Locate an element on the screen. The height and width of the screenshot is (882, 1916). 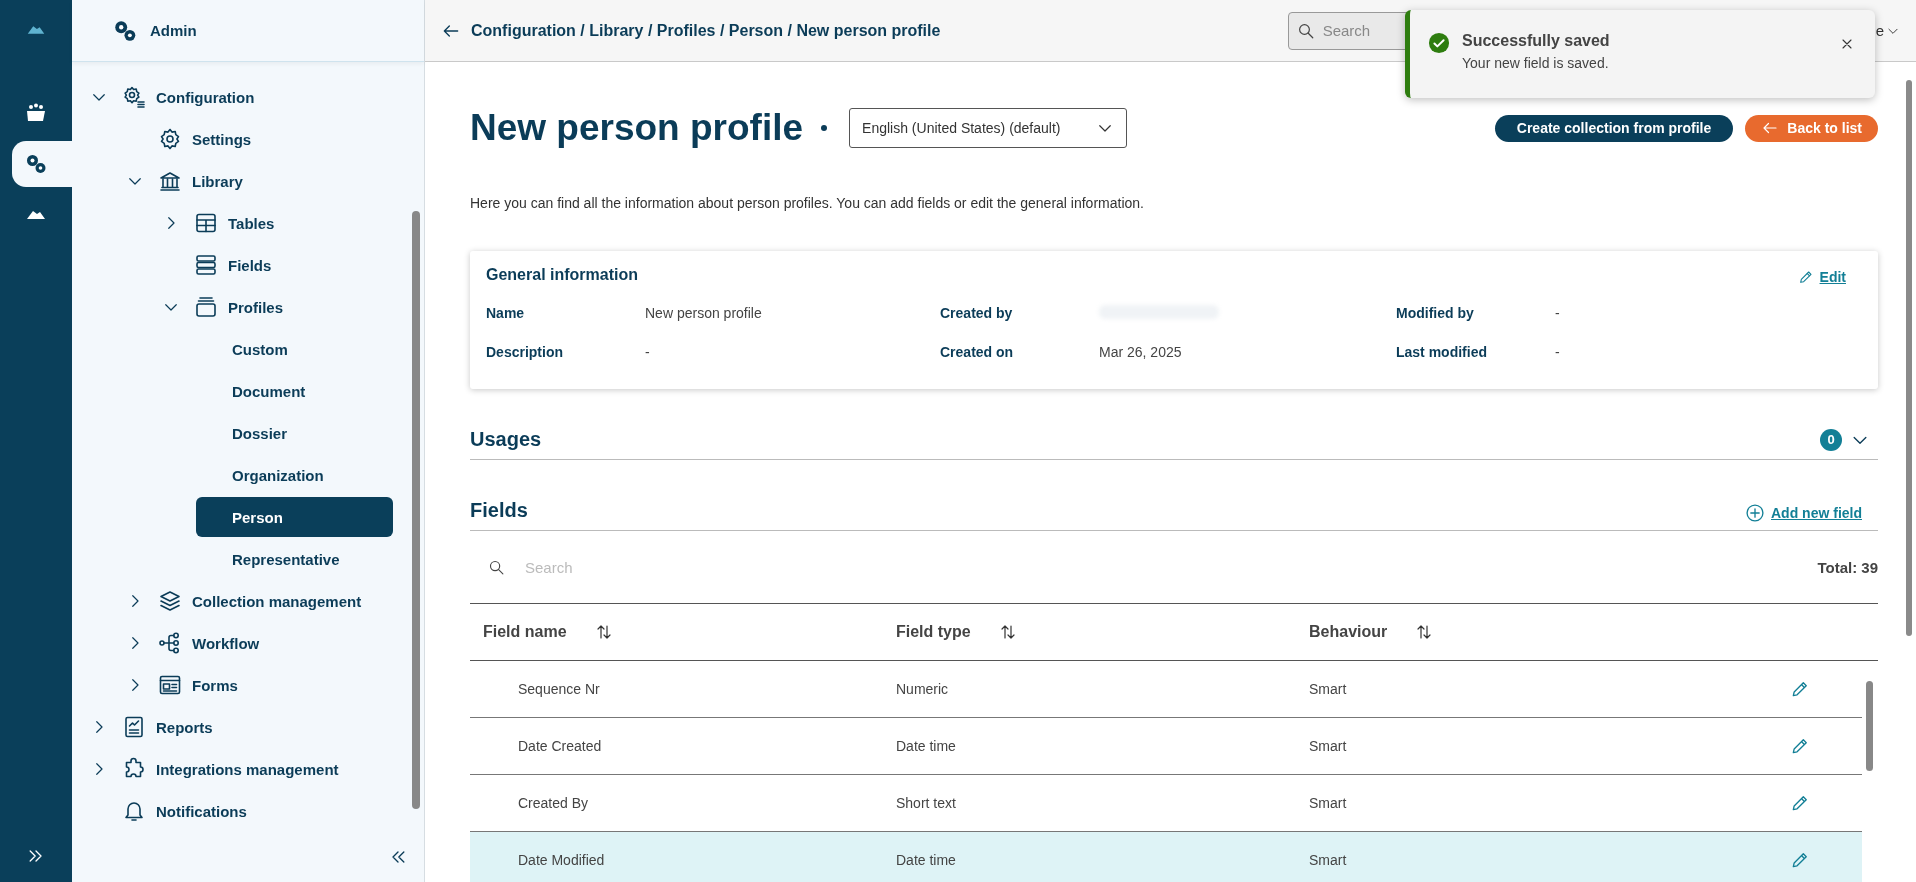
page-title: New person profile is located at coordinates (637, 128).